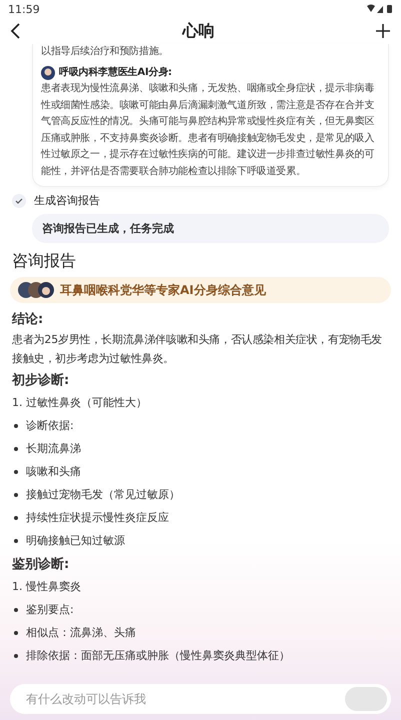 The image size is (401, 720). I want to click on status-time: 11:59, so click(24, 9).